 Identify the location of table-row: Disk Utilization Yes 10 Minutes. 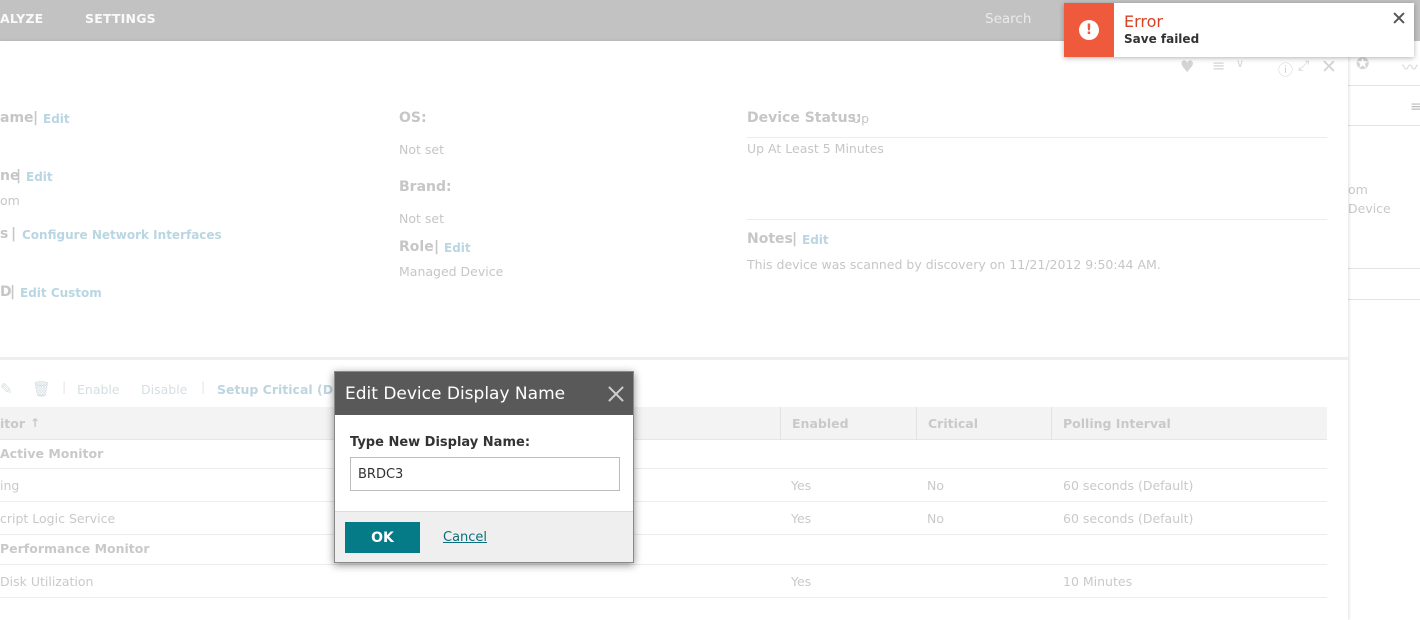
(663, 581).